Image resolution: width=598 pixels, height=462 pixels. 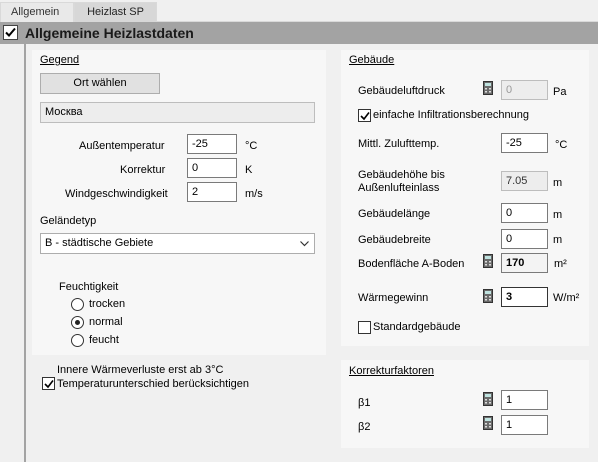 I want to click on radio-trocken, so click(x=77, y=304).